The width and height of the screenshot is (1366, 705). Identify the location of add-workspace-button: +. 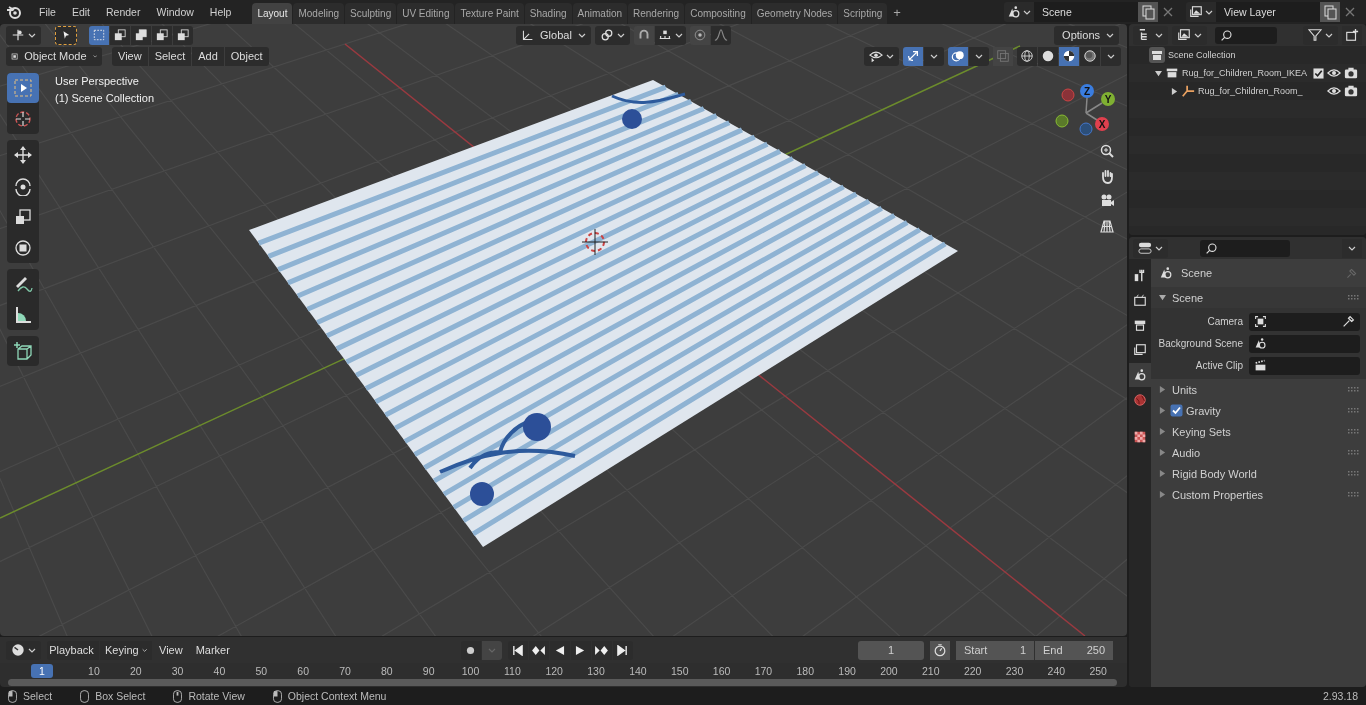
(897, 13).